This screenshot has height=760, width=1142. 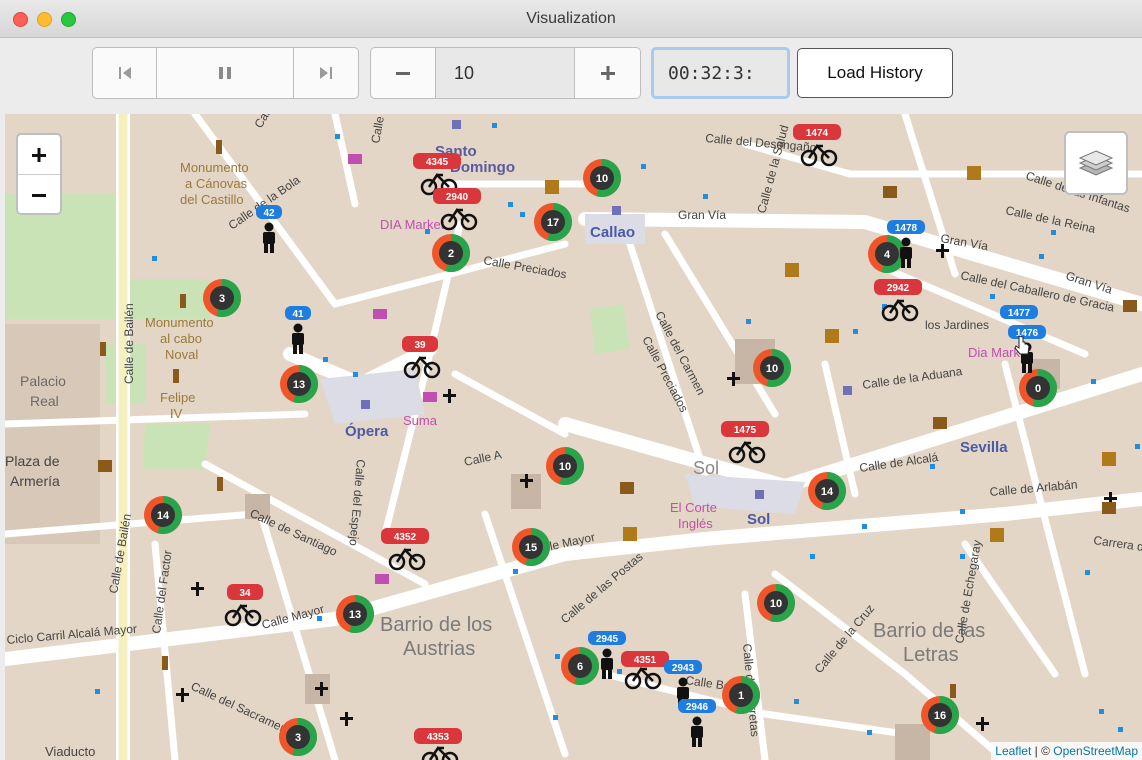 I want to click on map-attribution: Leaflet | © OpenStreetMap, so click(x=1066, y=751).